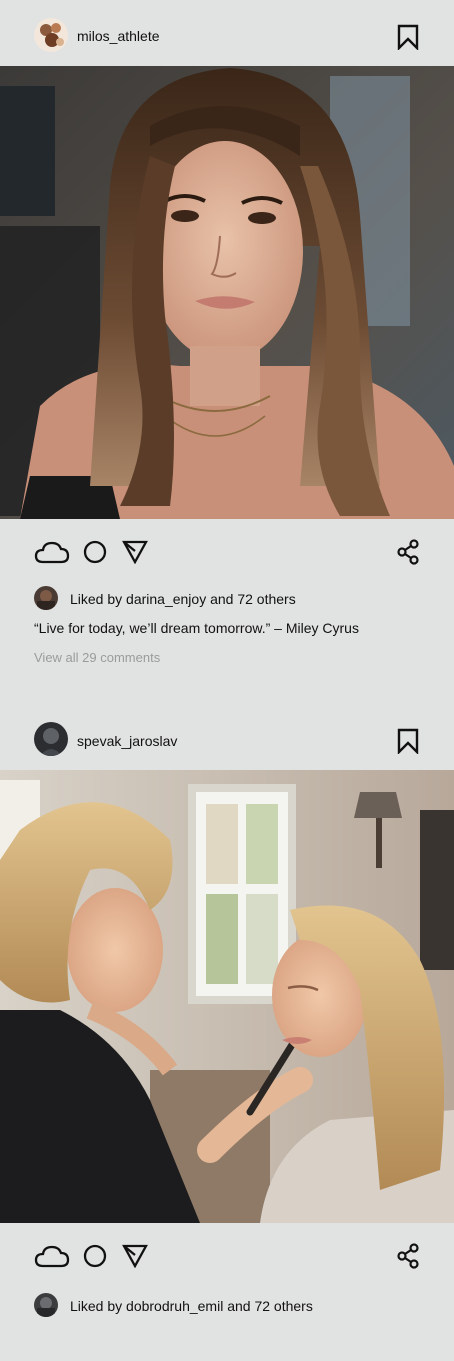  Describe the element at coordinates (118, 36) in the screenshot. I see `username: milos_athlete` at that location.